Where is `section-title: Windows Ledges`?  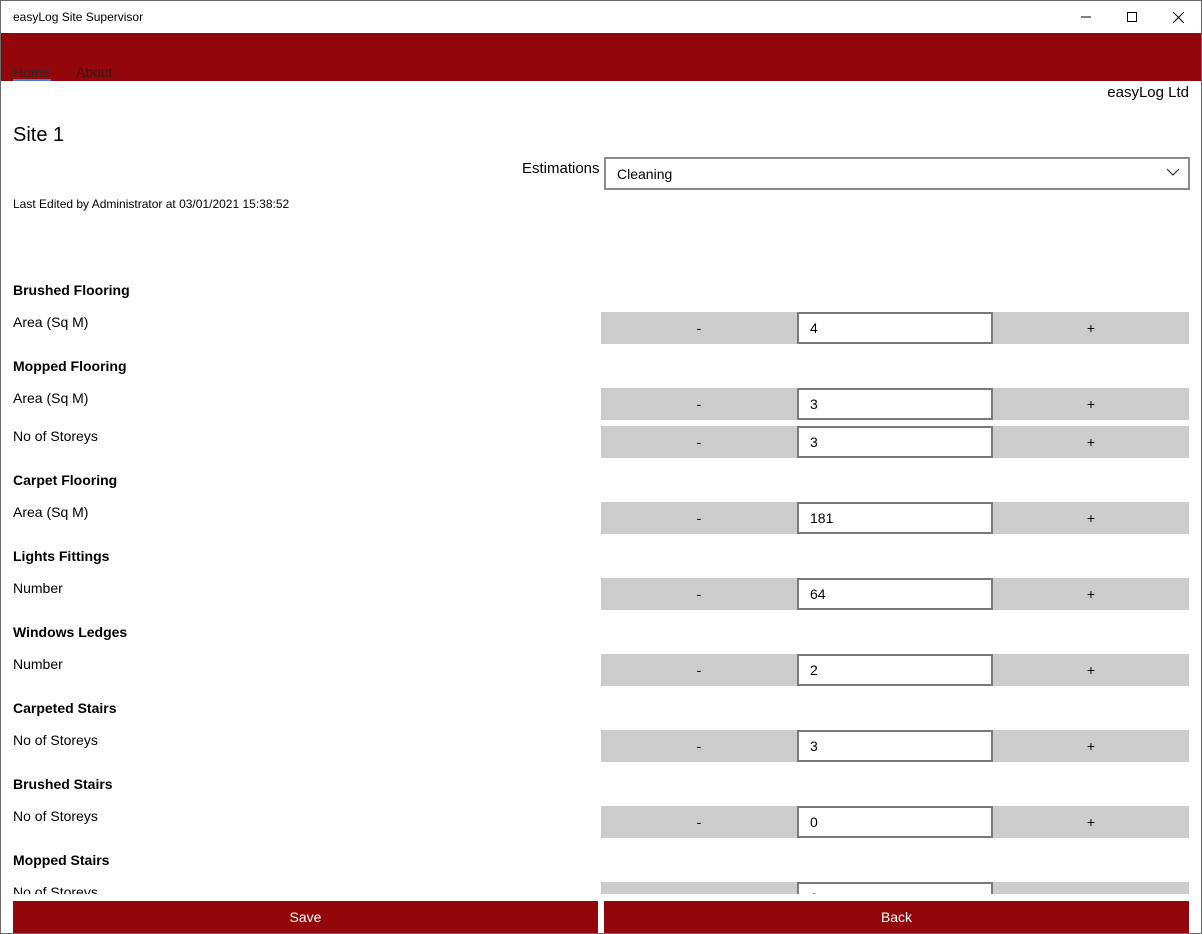 section-title: Windows Ledges is located at coordinates (70, 632).